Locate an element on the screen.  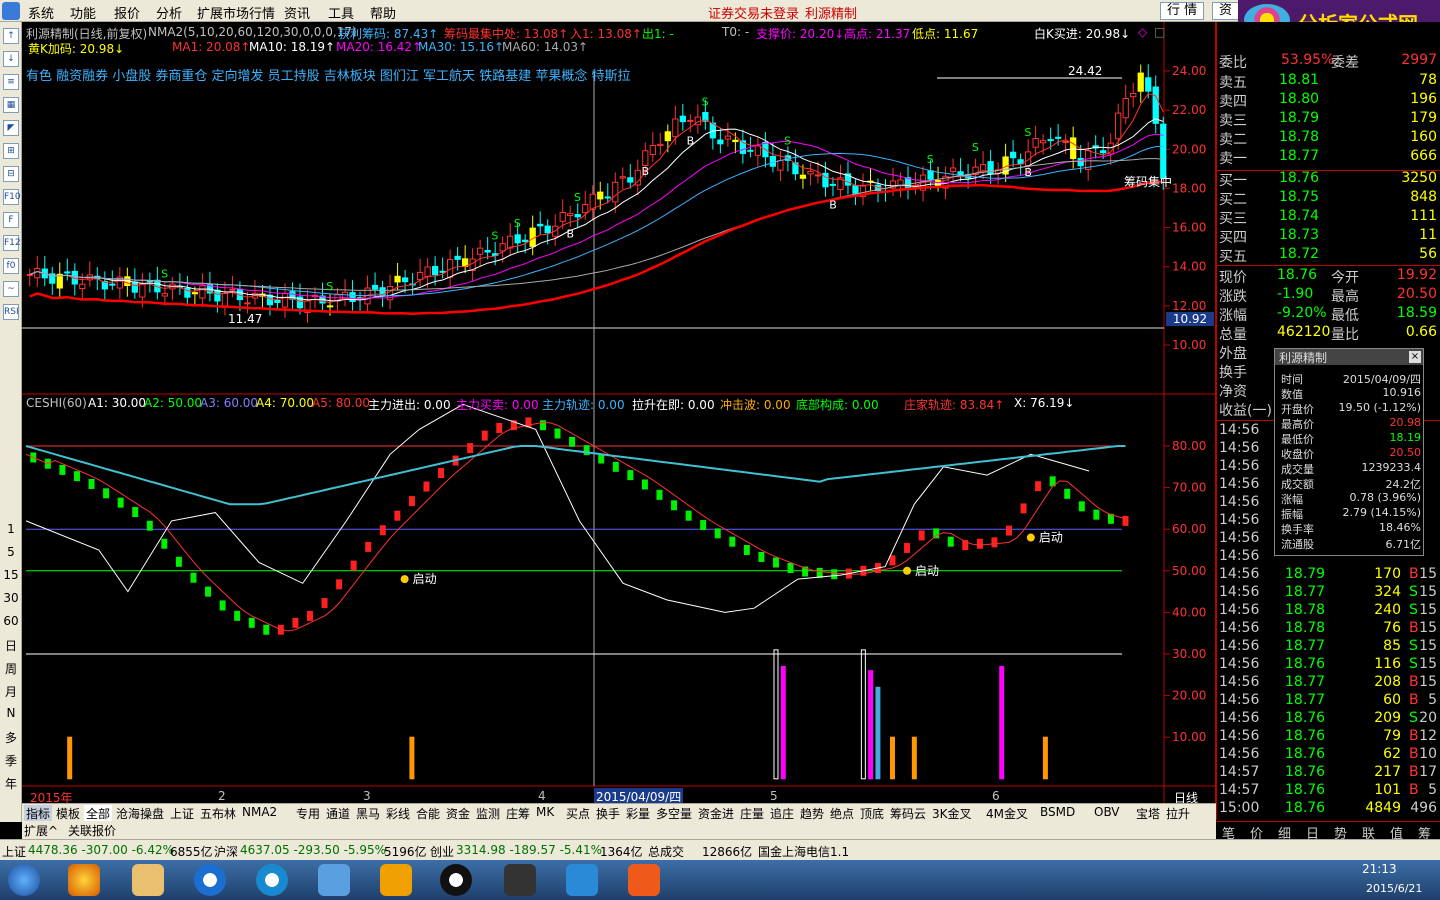
tick-row-14-cell: 15 is located at coordinates (1428, 682).